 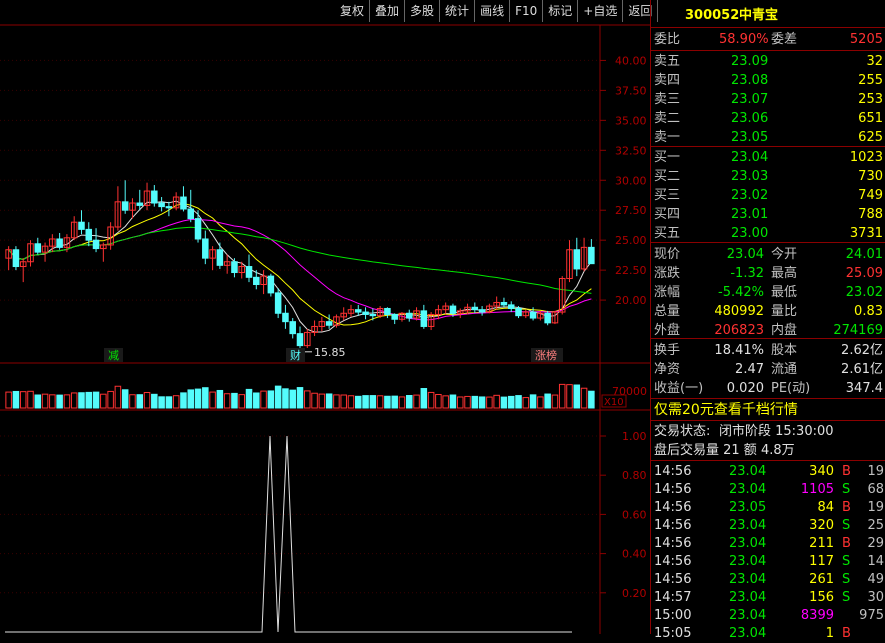 What do you see at coordinates (750, 214) in the screenshot?
I see `buy-price: 23.01` at bounding box center [750, 214].